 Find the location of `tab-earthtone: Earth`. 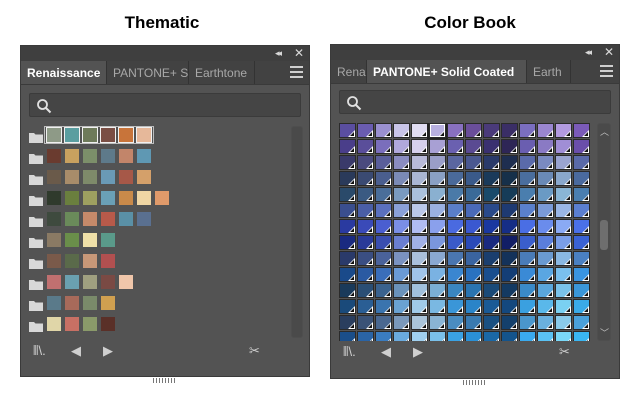

tab-earthtone: Earth is located at coordinates (549, 71).